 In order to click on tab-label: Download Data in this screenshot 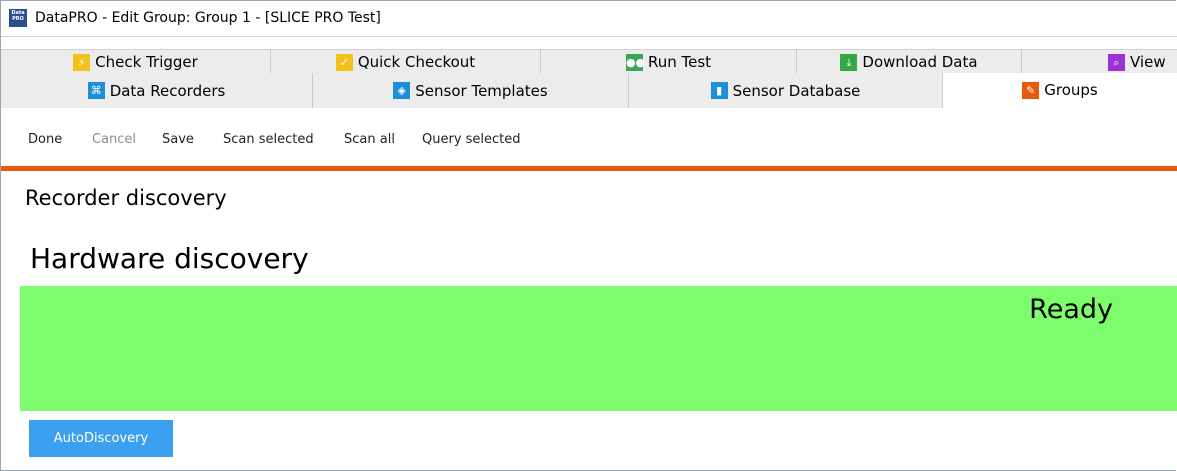, I will do `click(920, 62)`.